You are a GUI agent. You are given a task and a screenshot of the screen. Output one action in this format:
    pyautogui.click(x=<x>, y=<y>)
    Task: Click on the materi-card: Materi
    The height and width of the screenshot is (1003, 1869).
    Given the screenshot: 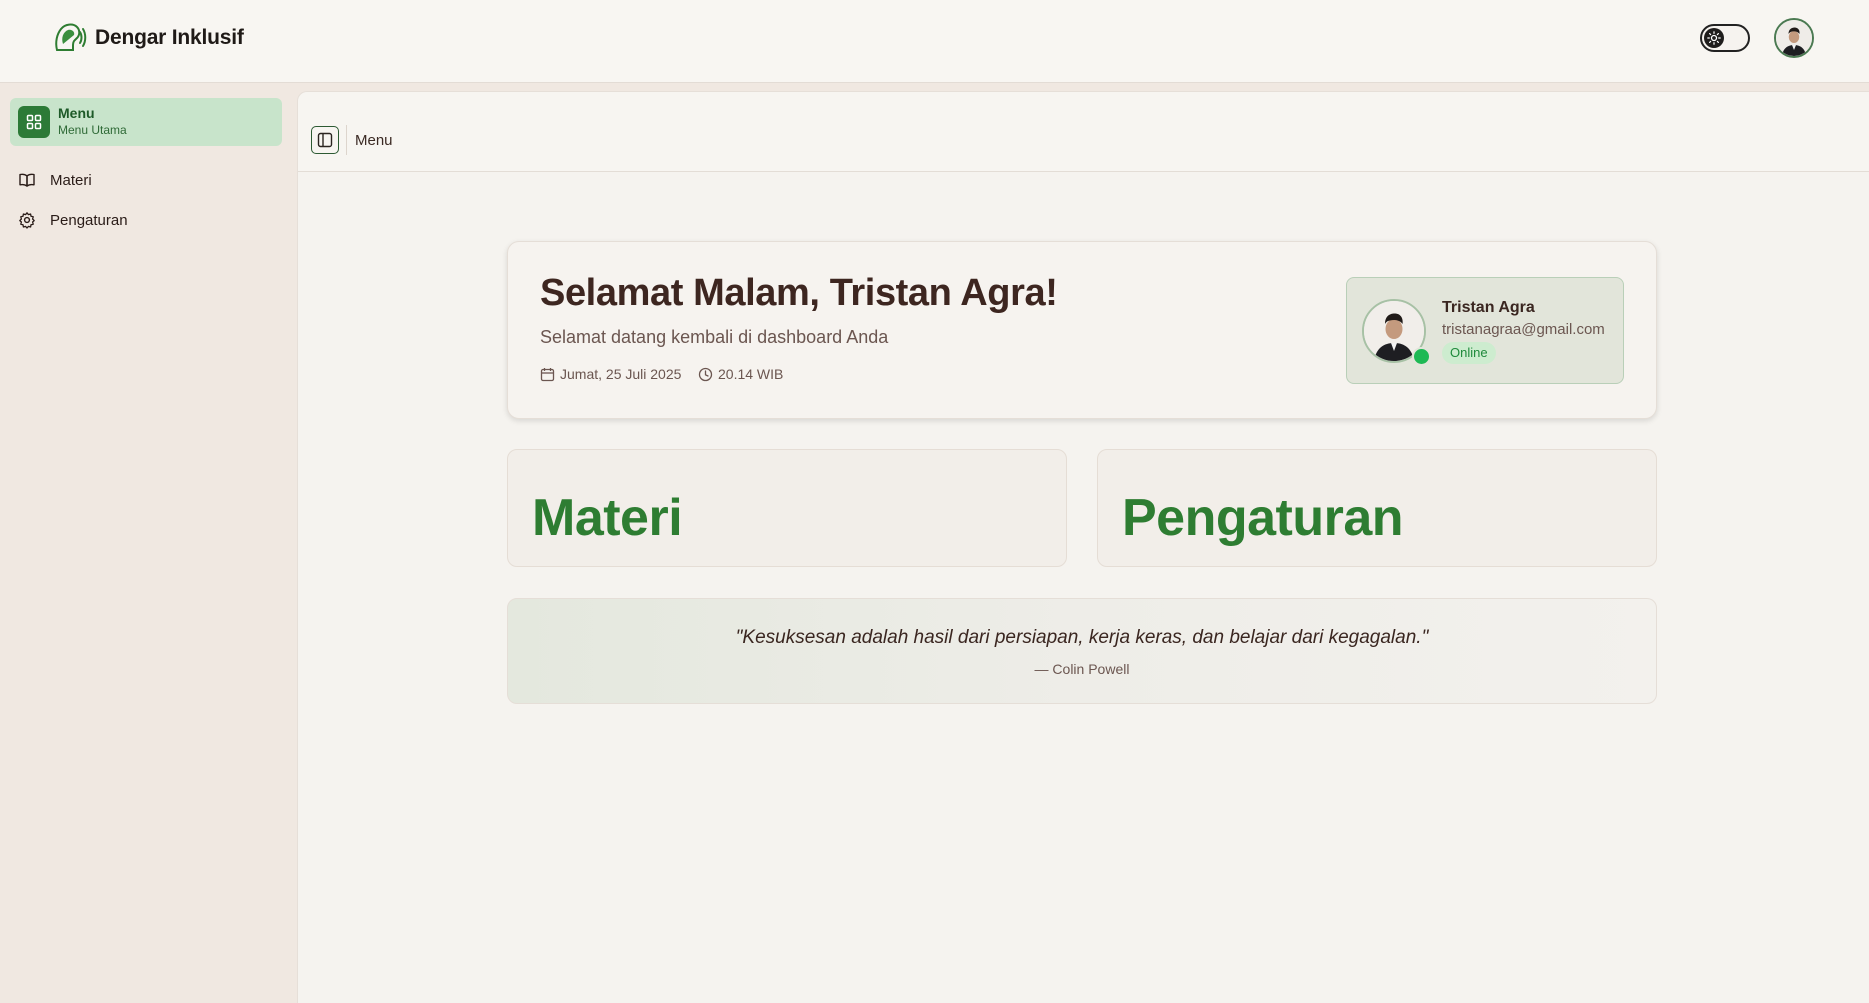 What is the action you would take?
    pyautogui.click(x=787, y=508)
    